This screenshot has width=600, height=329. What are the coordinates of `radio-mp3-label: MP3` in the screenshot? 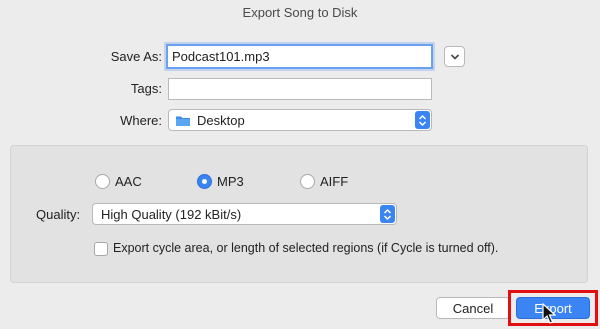 It's located at (230, 181).